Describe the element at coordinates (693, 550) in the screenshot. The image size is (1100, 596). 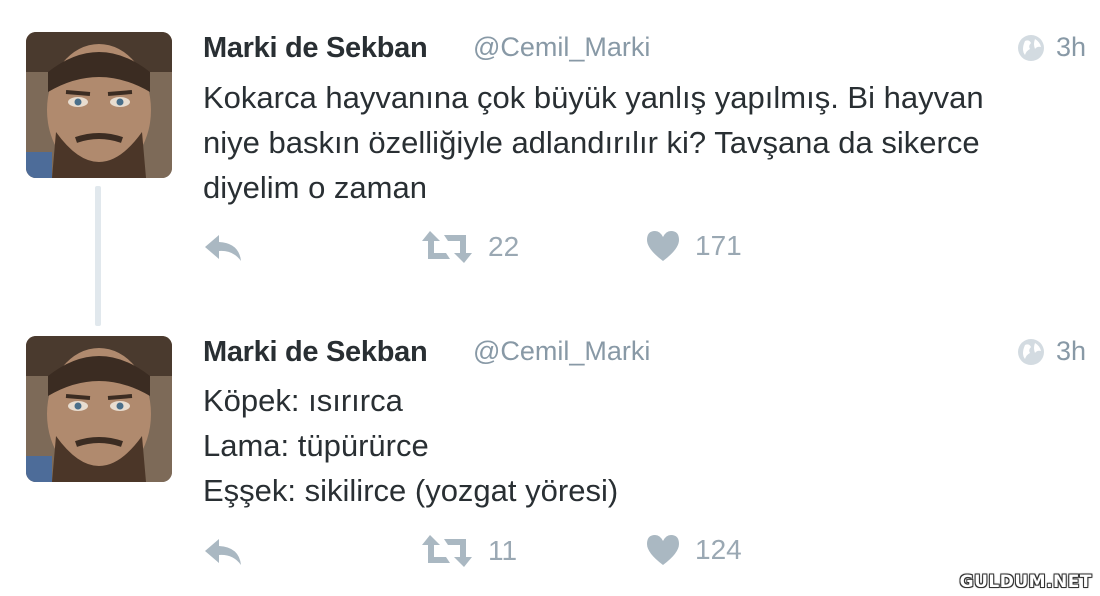
I see `like-button: 124` at that location.